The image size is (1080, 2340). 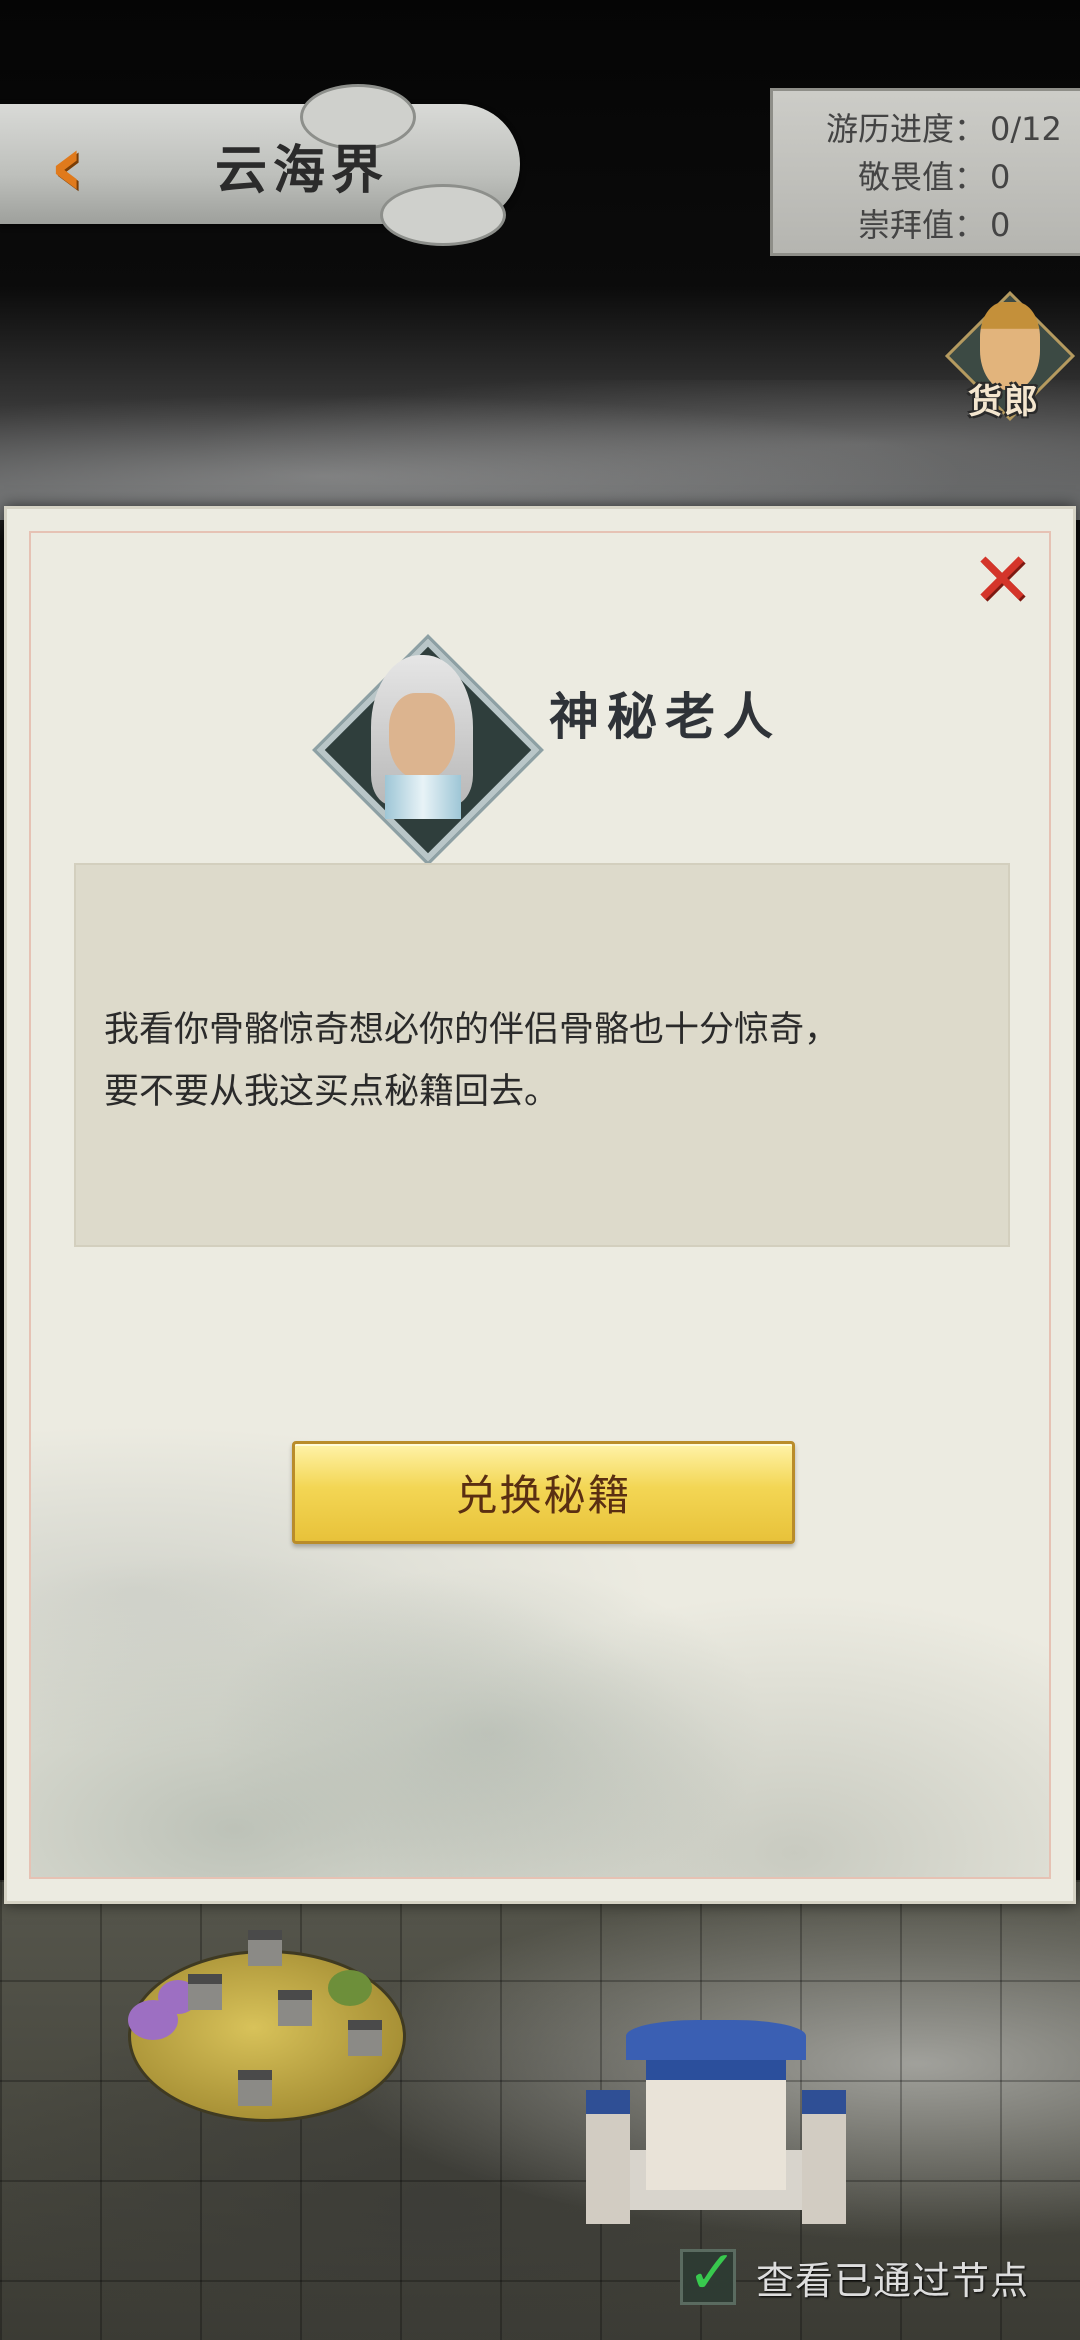 I want to click on stats-panel: 游历进度： 0/12 敬畏值： 0 崇拜值： 0, so click(x=925, y=172).